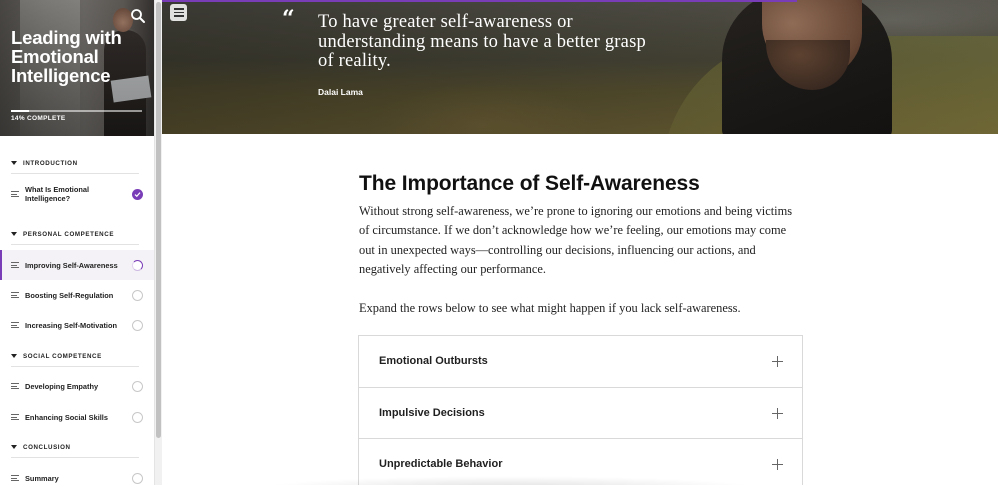 This screenshot has height=485, width=998. I want to click on sidebar-item-boosting-self-regulation: Boosting Self-Regulation, so click(77, 295).